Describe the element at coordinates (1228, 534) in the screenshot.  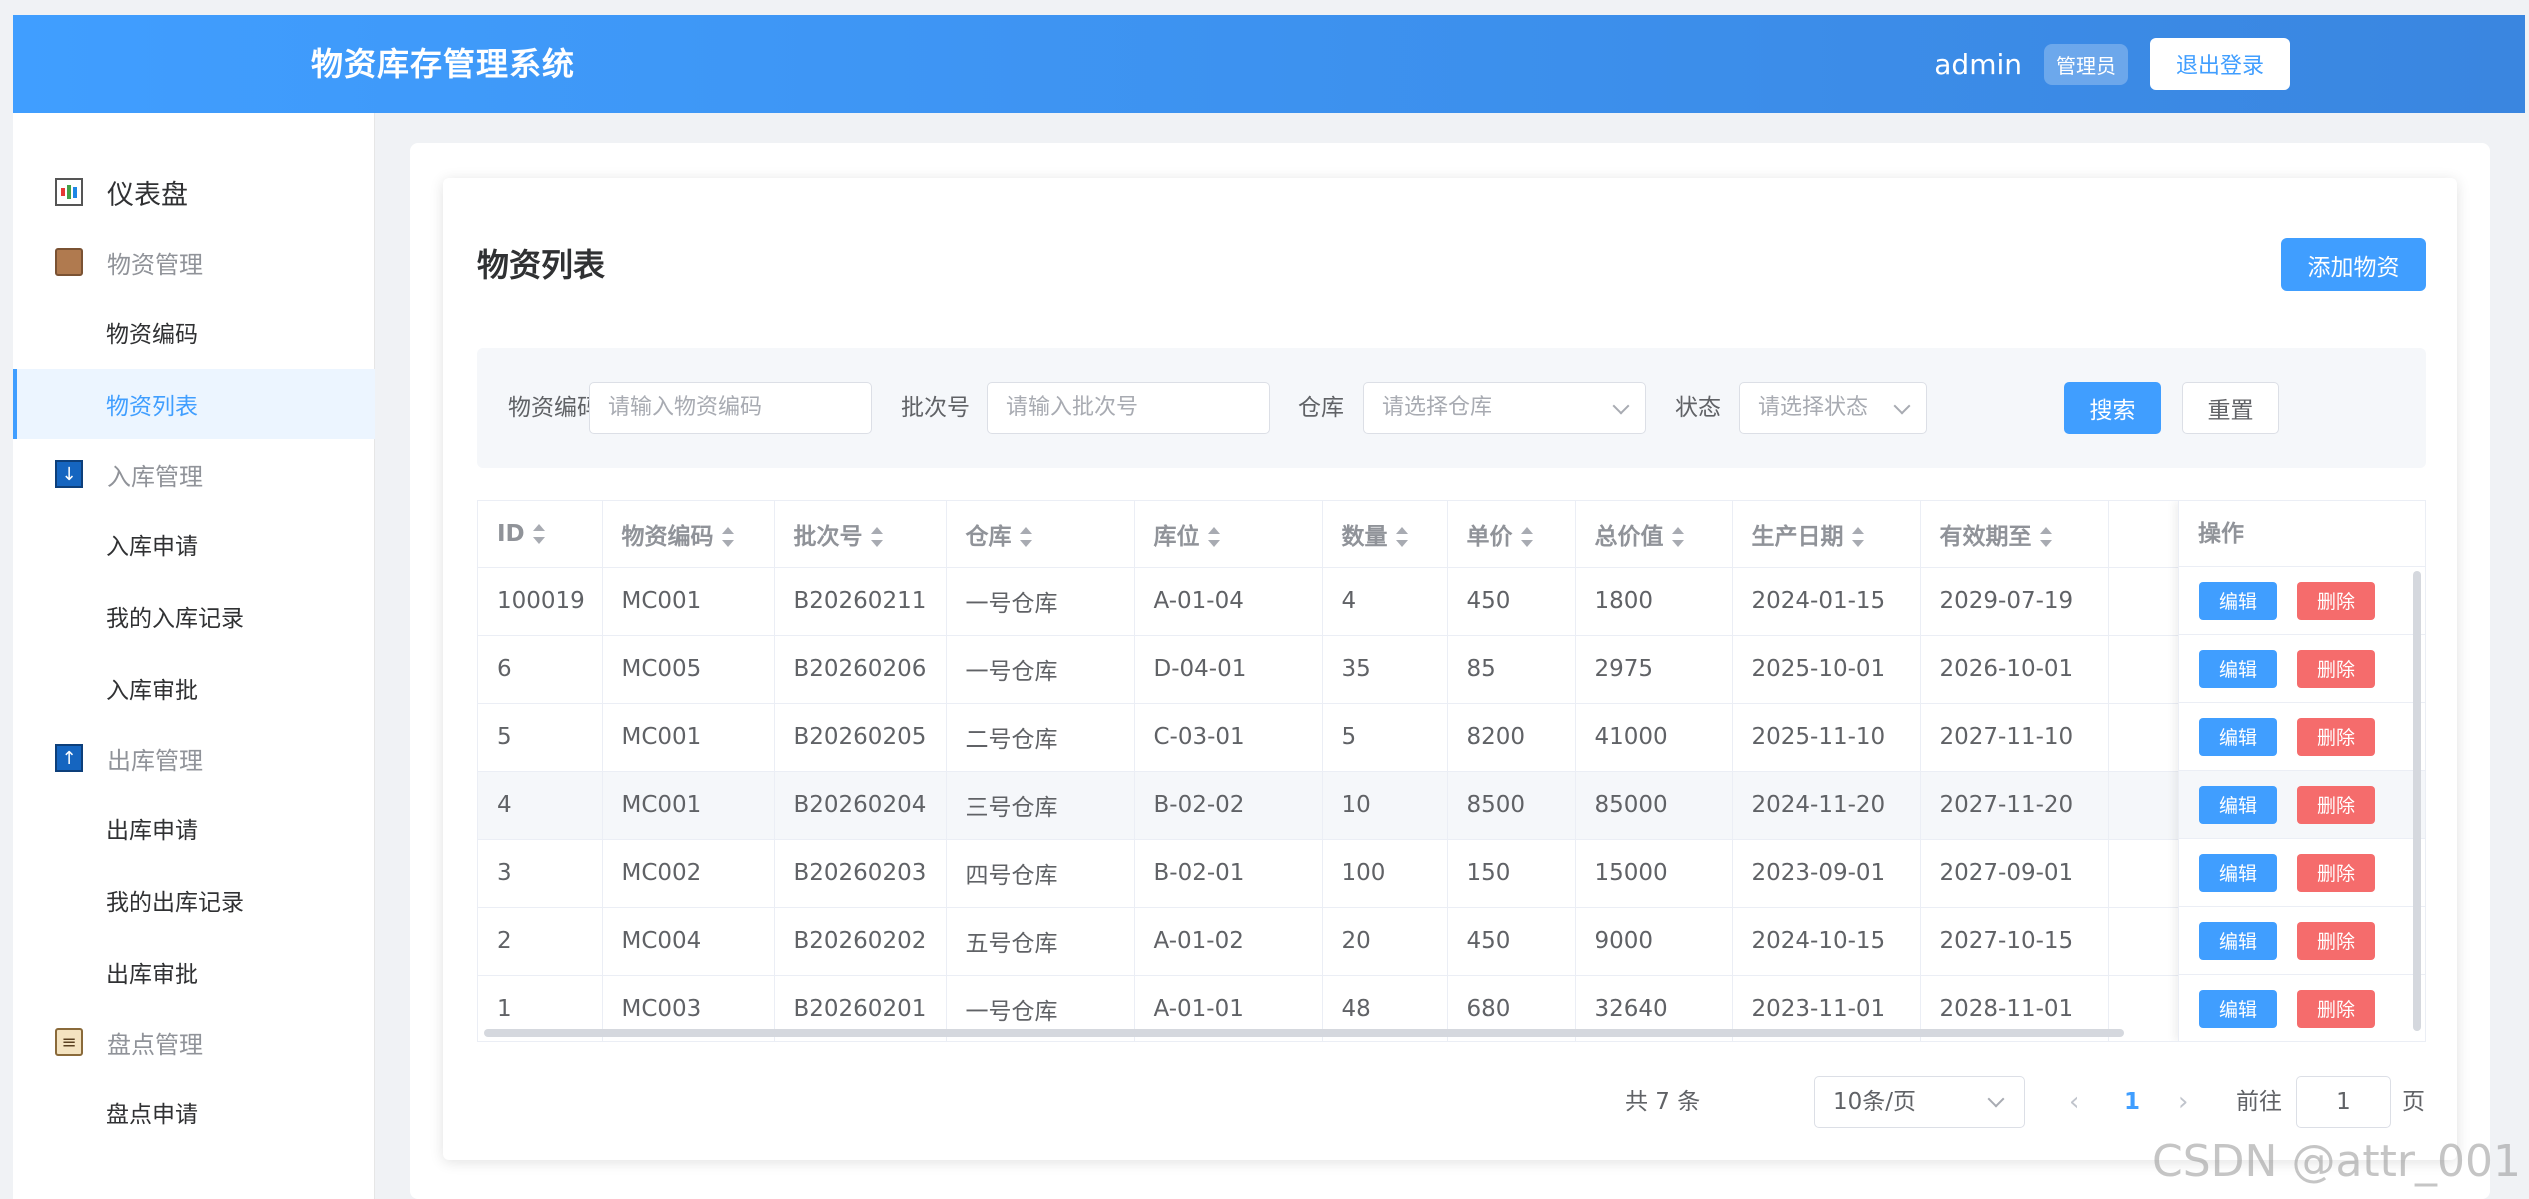
I see `column-header: 库位` at that location.